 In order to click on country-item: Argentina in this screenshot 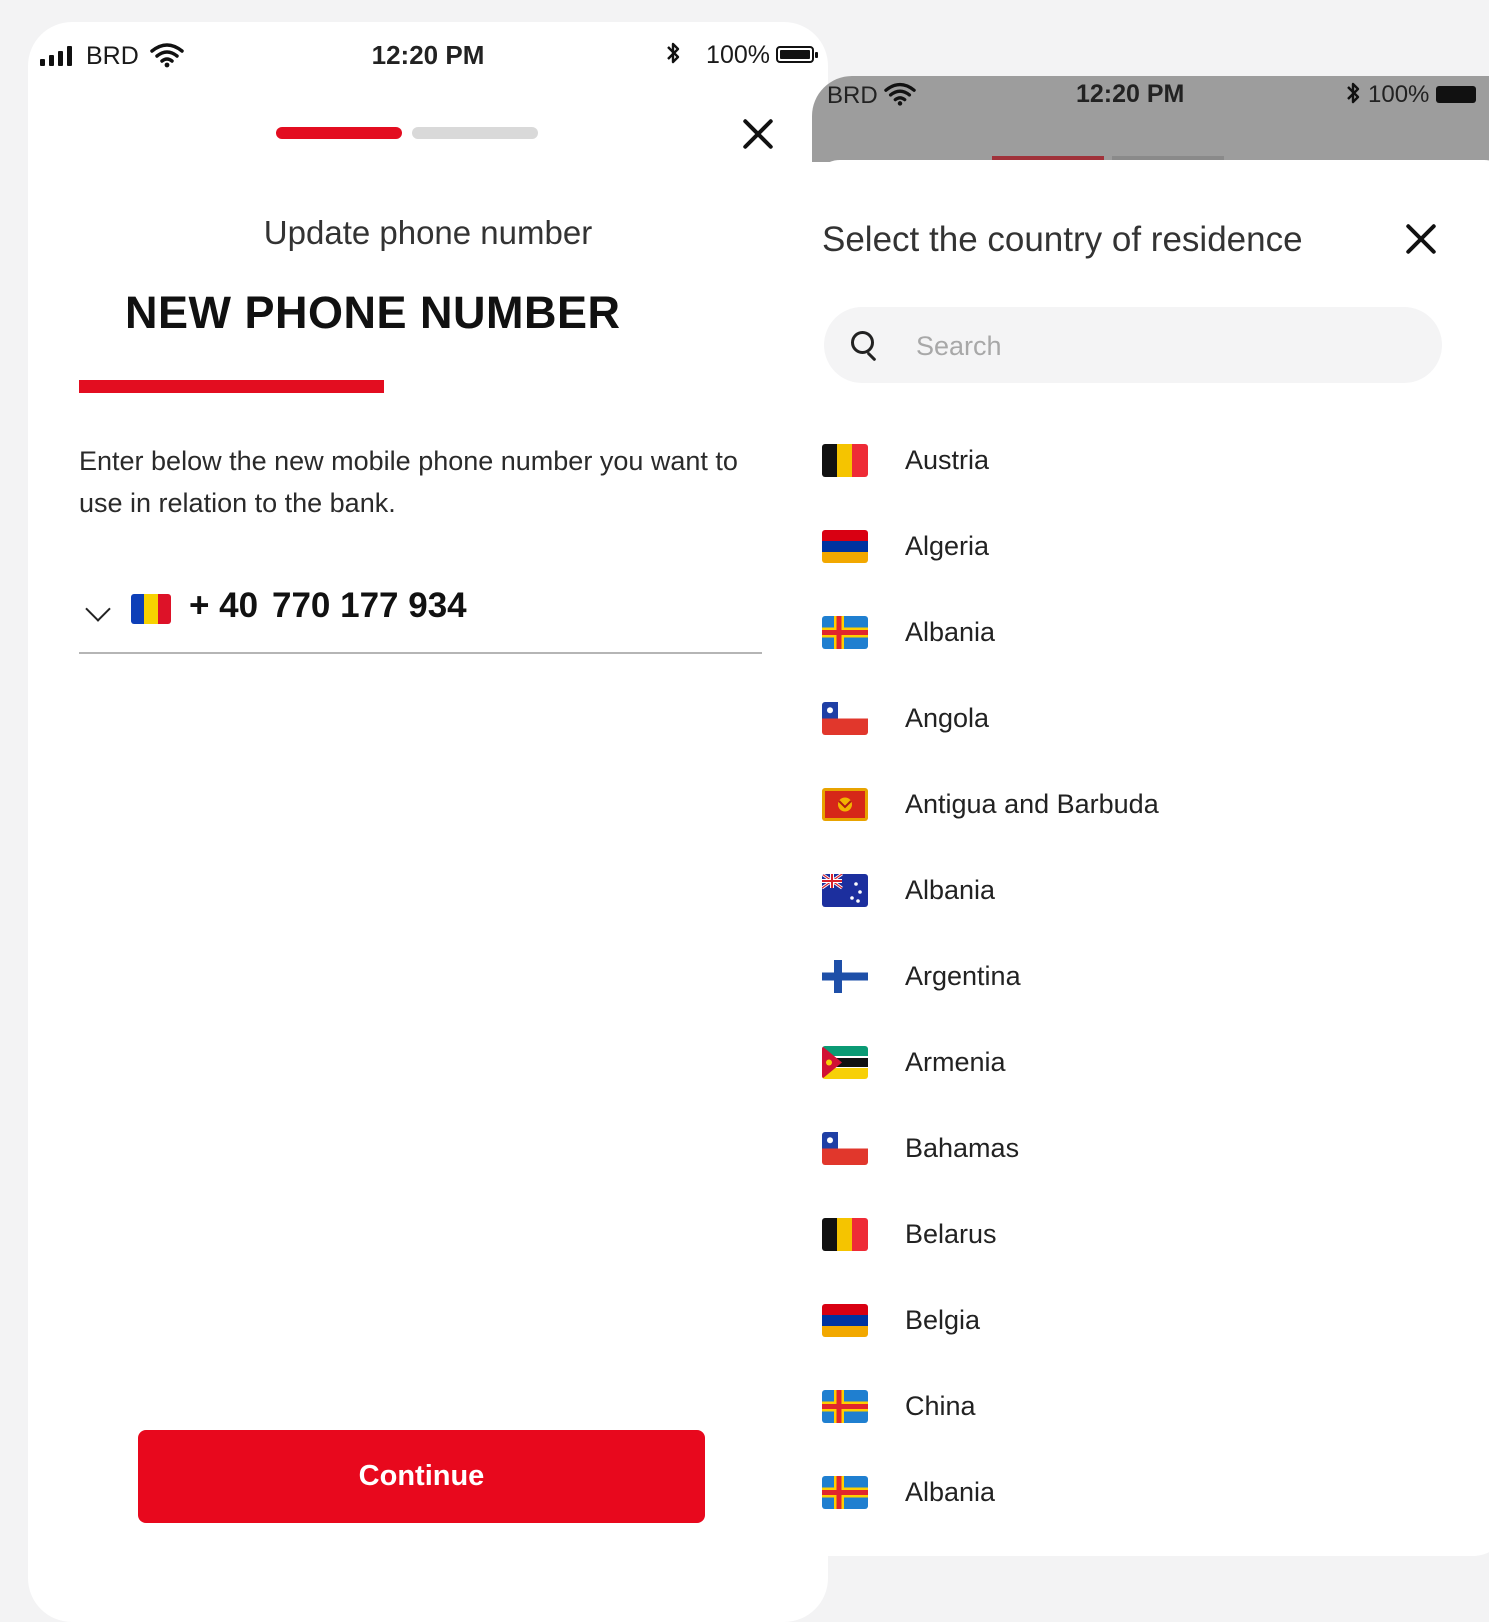, I will do `click(1150, 976)`.